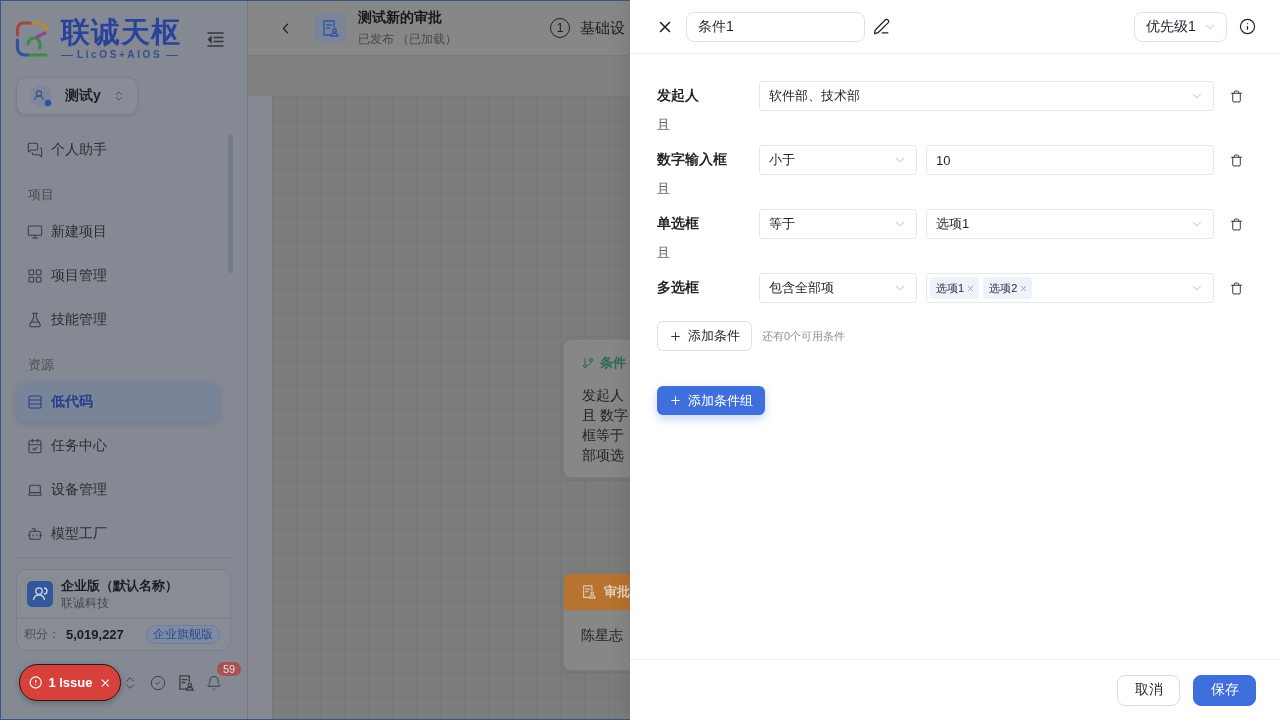 Image resolution: width=1280 pixels, height=720 pixels. What do you see at coordinates (121, 32) in the screenshot?
I see `logo-text: 联诚天枢` at bounding box center [121, 32].